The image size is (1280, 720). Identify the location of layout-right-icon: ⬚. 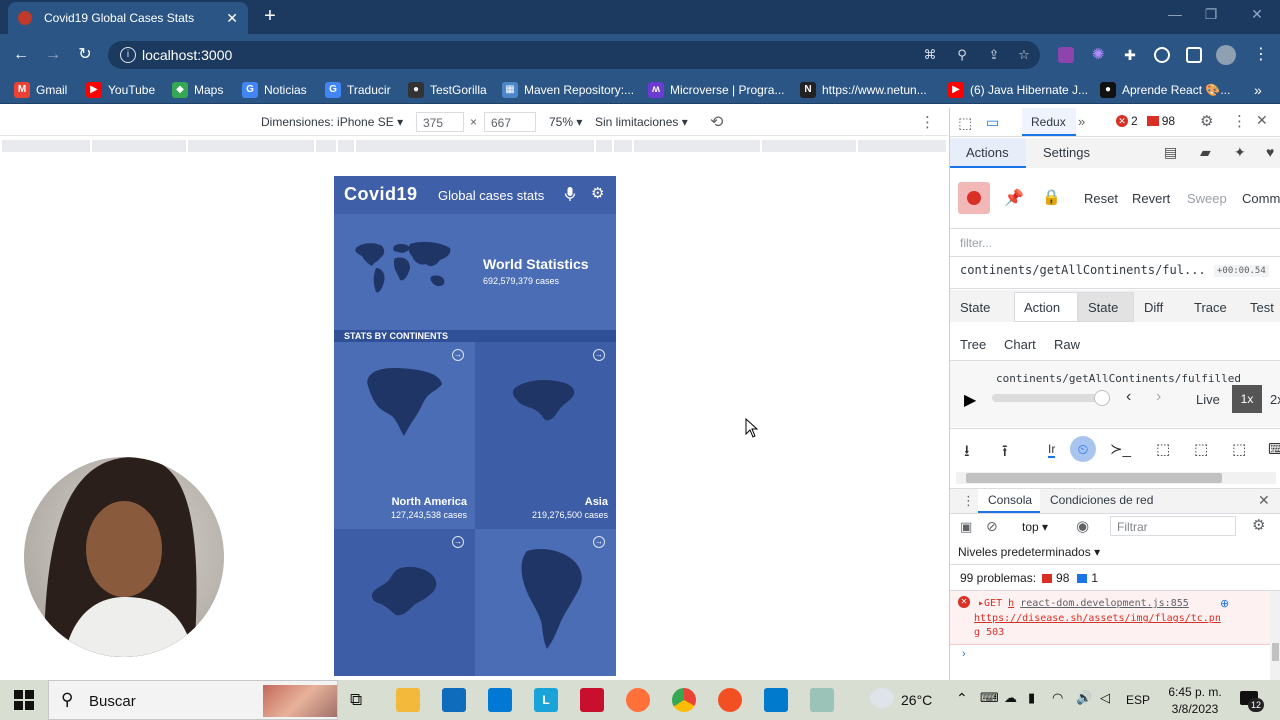
(1201, 449).